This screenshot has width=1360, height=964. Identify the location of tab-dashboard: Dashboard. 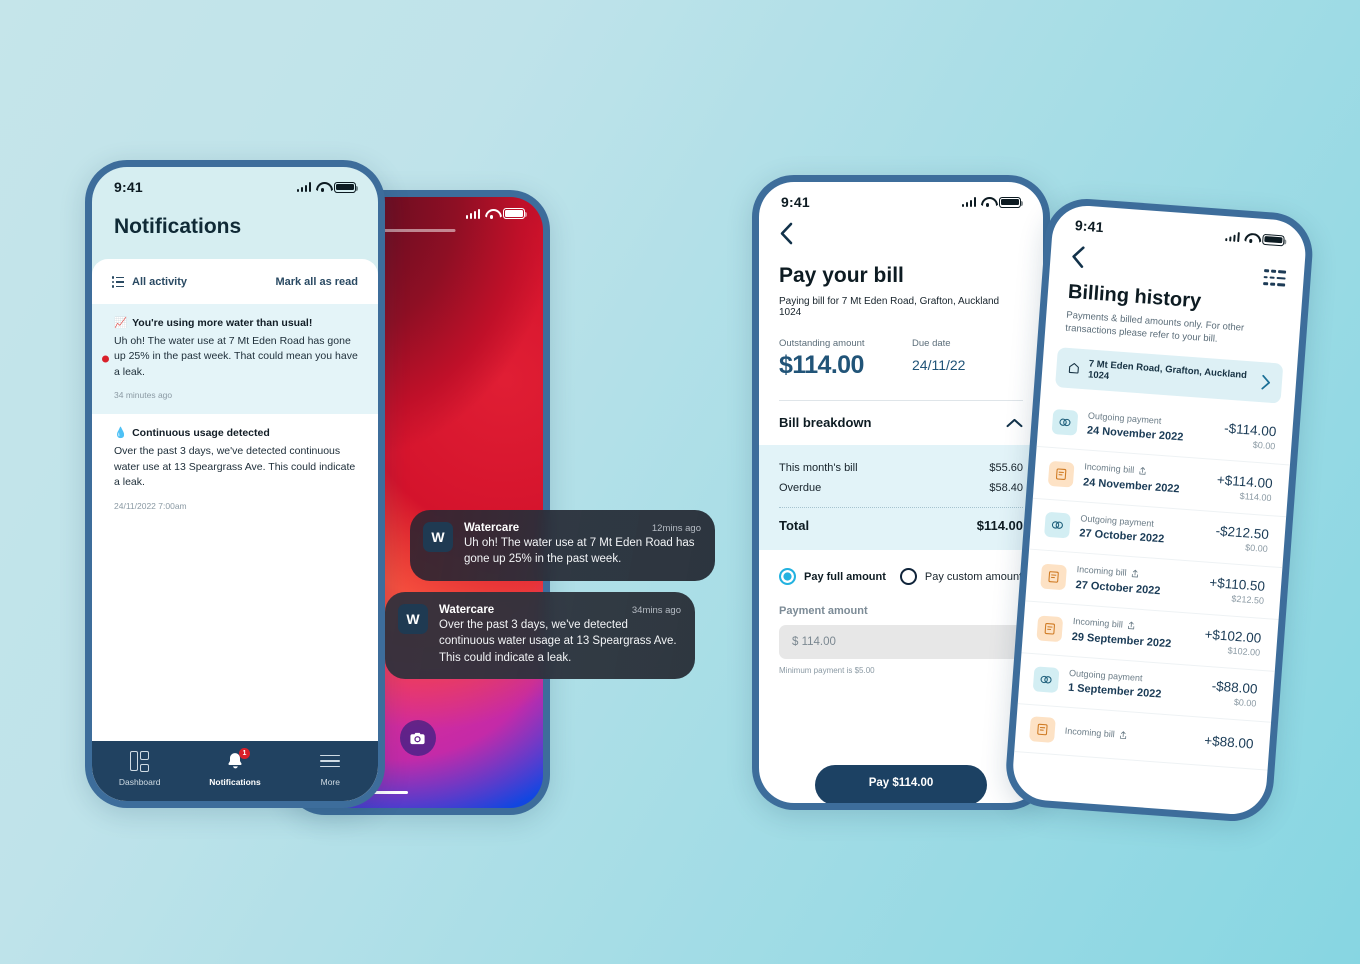
(139, 769).